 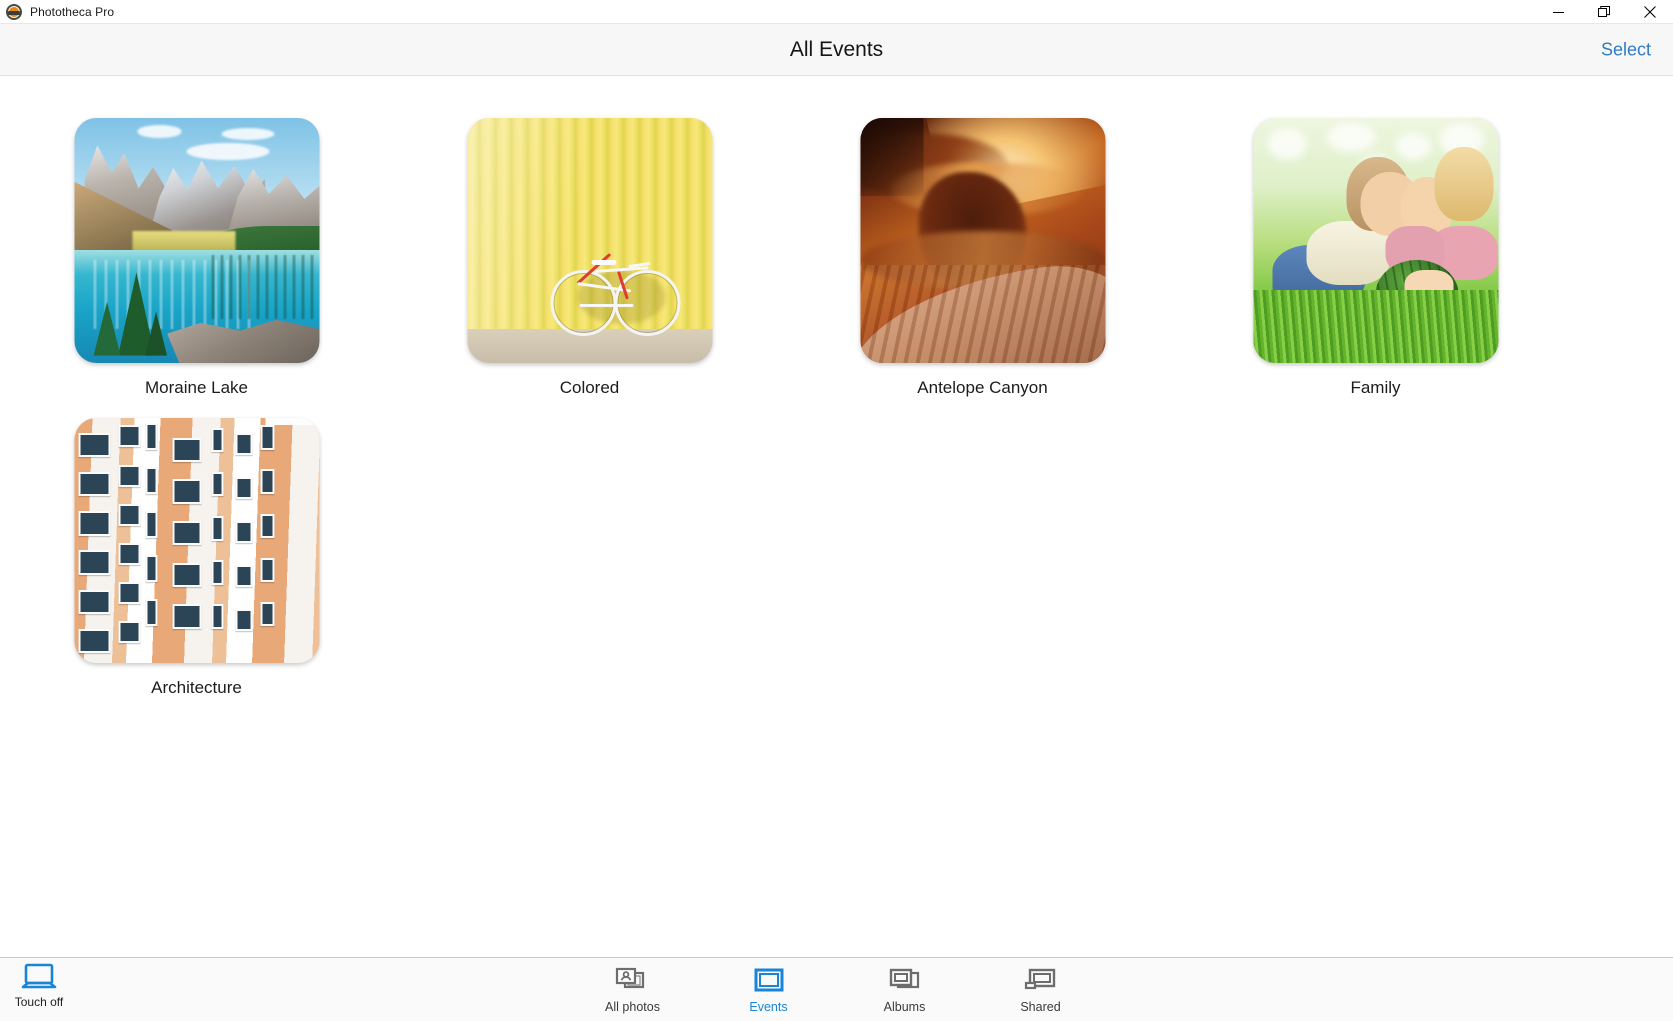 I want to click on nav-item-albums: Albums, so click(x=905, y=989).